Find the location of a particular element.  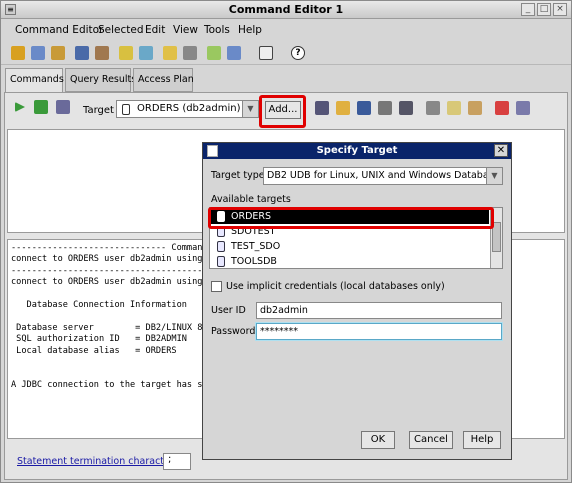

journal-icon is located at coordinates (146, 53).